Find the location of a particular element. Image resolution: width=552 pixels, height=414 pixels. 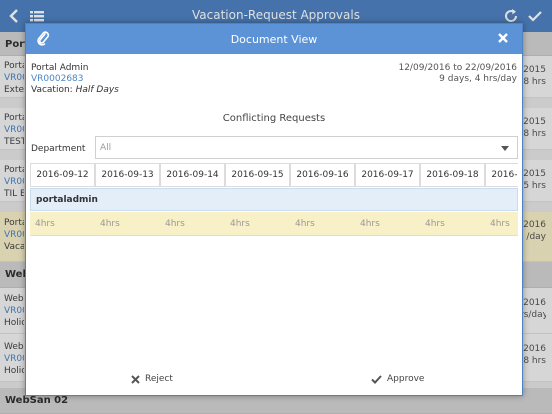

date-header: 2016-09-15 is located at coordinates (257, 175).